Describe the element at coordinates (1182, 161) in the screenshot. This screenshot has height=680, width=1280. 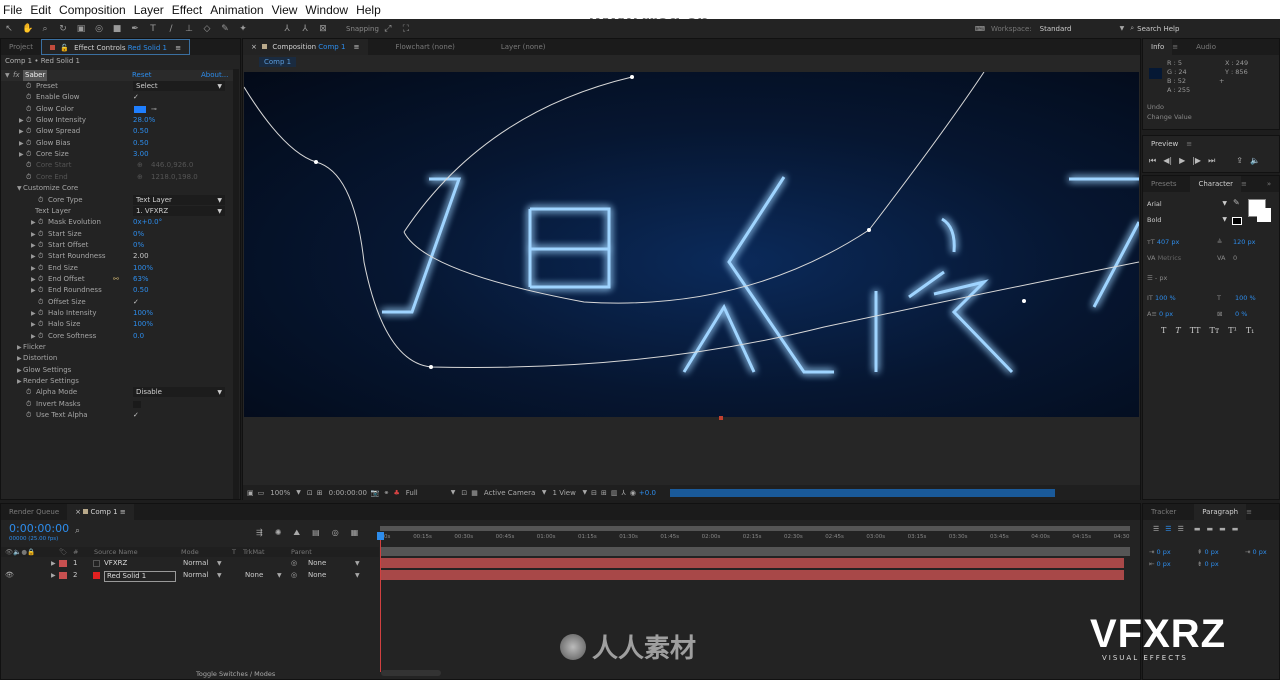
I see `play-icon: ▶` at that location.